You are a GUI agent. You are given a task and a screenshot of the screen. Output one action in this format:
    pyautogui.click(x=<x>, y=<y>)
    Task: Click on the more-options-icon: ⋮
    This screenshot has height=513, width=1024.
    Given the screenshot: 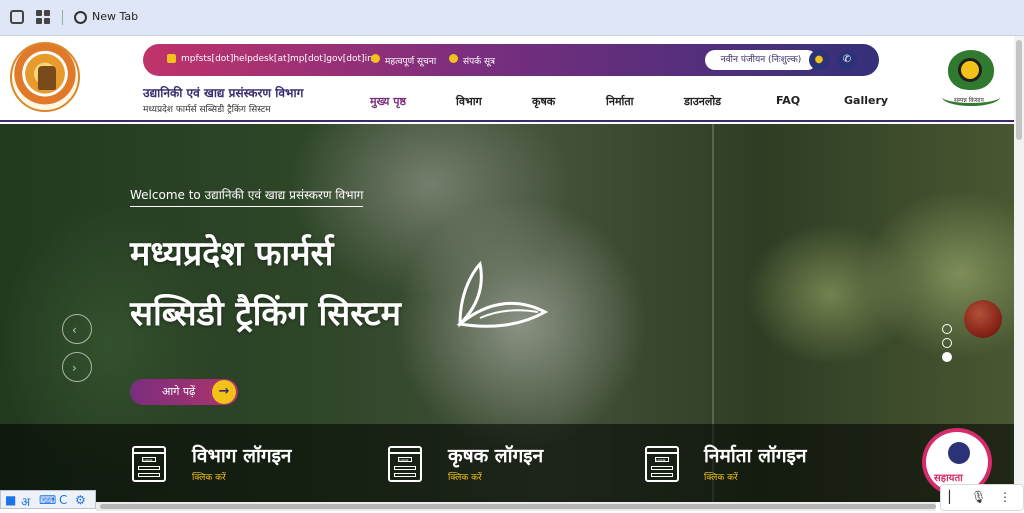 What is the action you would take?
    pyautogui.click(x=1005, y=497)
    